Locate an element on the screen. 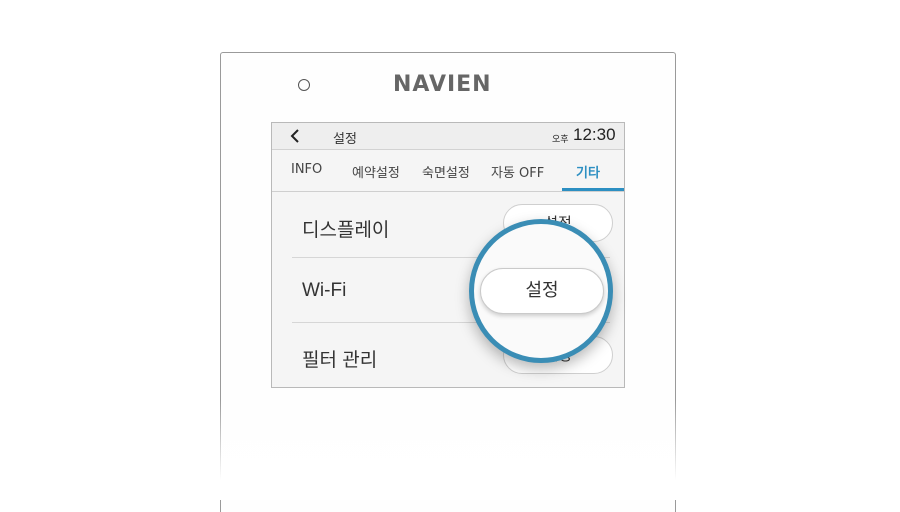 Image resolution: width=900 pixels, height=512 pixels. tab-reservation: 예약설정 is located at coordinates (376, 171).